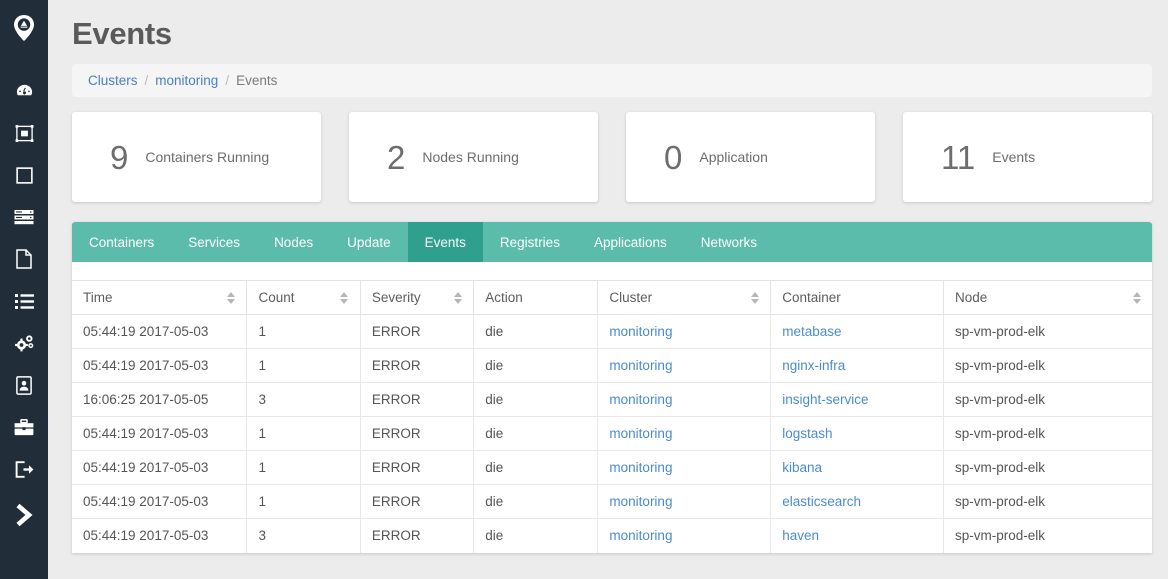 This screenshot has width=1168, height=579. I want to click on briefcase-icon, so click(24, 426).